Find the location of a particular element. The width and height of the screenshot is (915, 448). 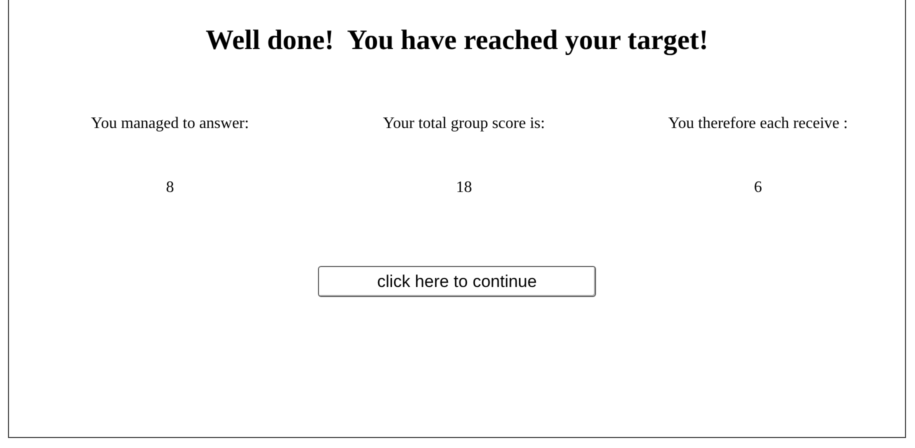

result-label: You managed to answer: is located at coordinates (170, 124).